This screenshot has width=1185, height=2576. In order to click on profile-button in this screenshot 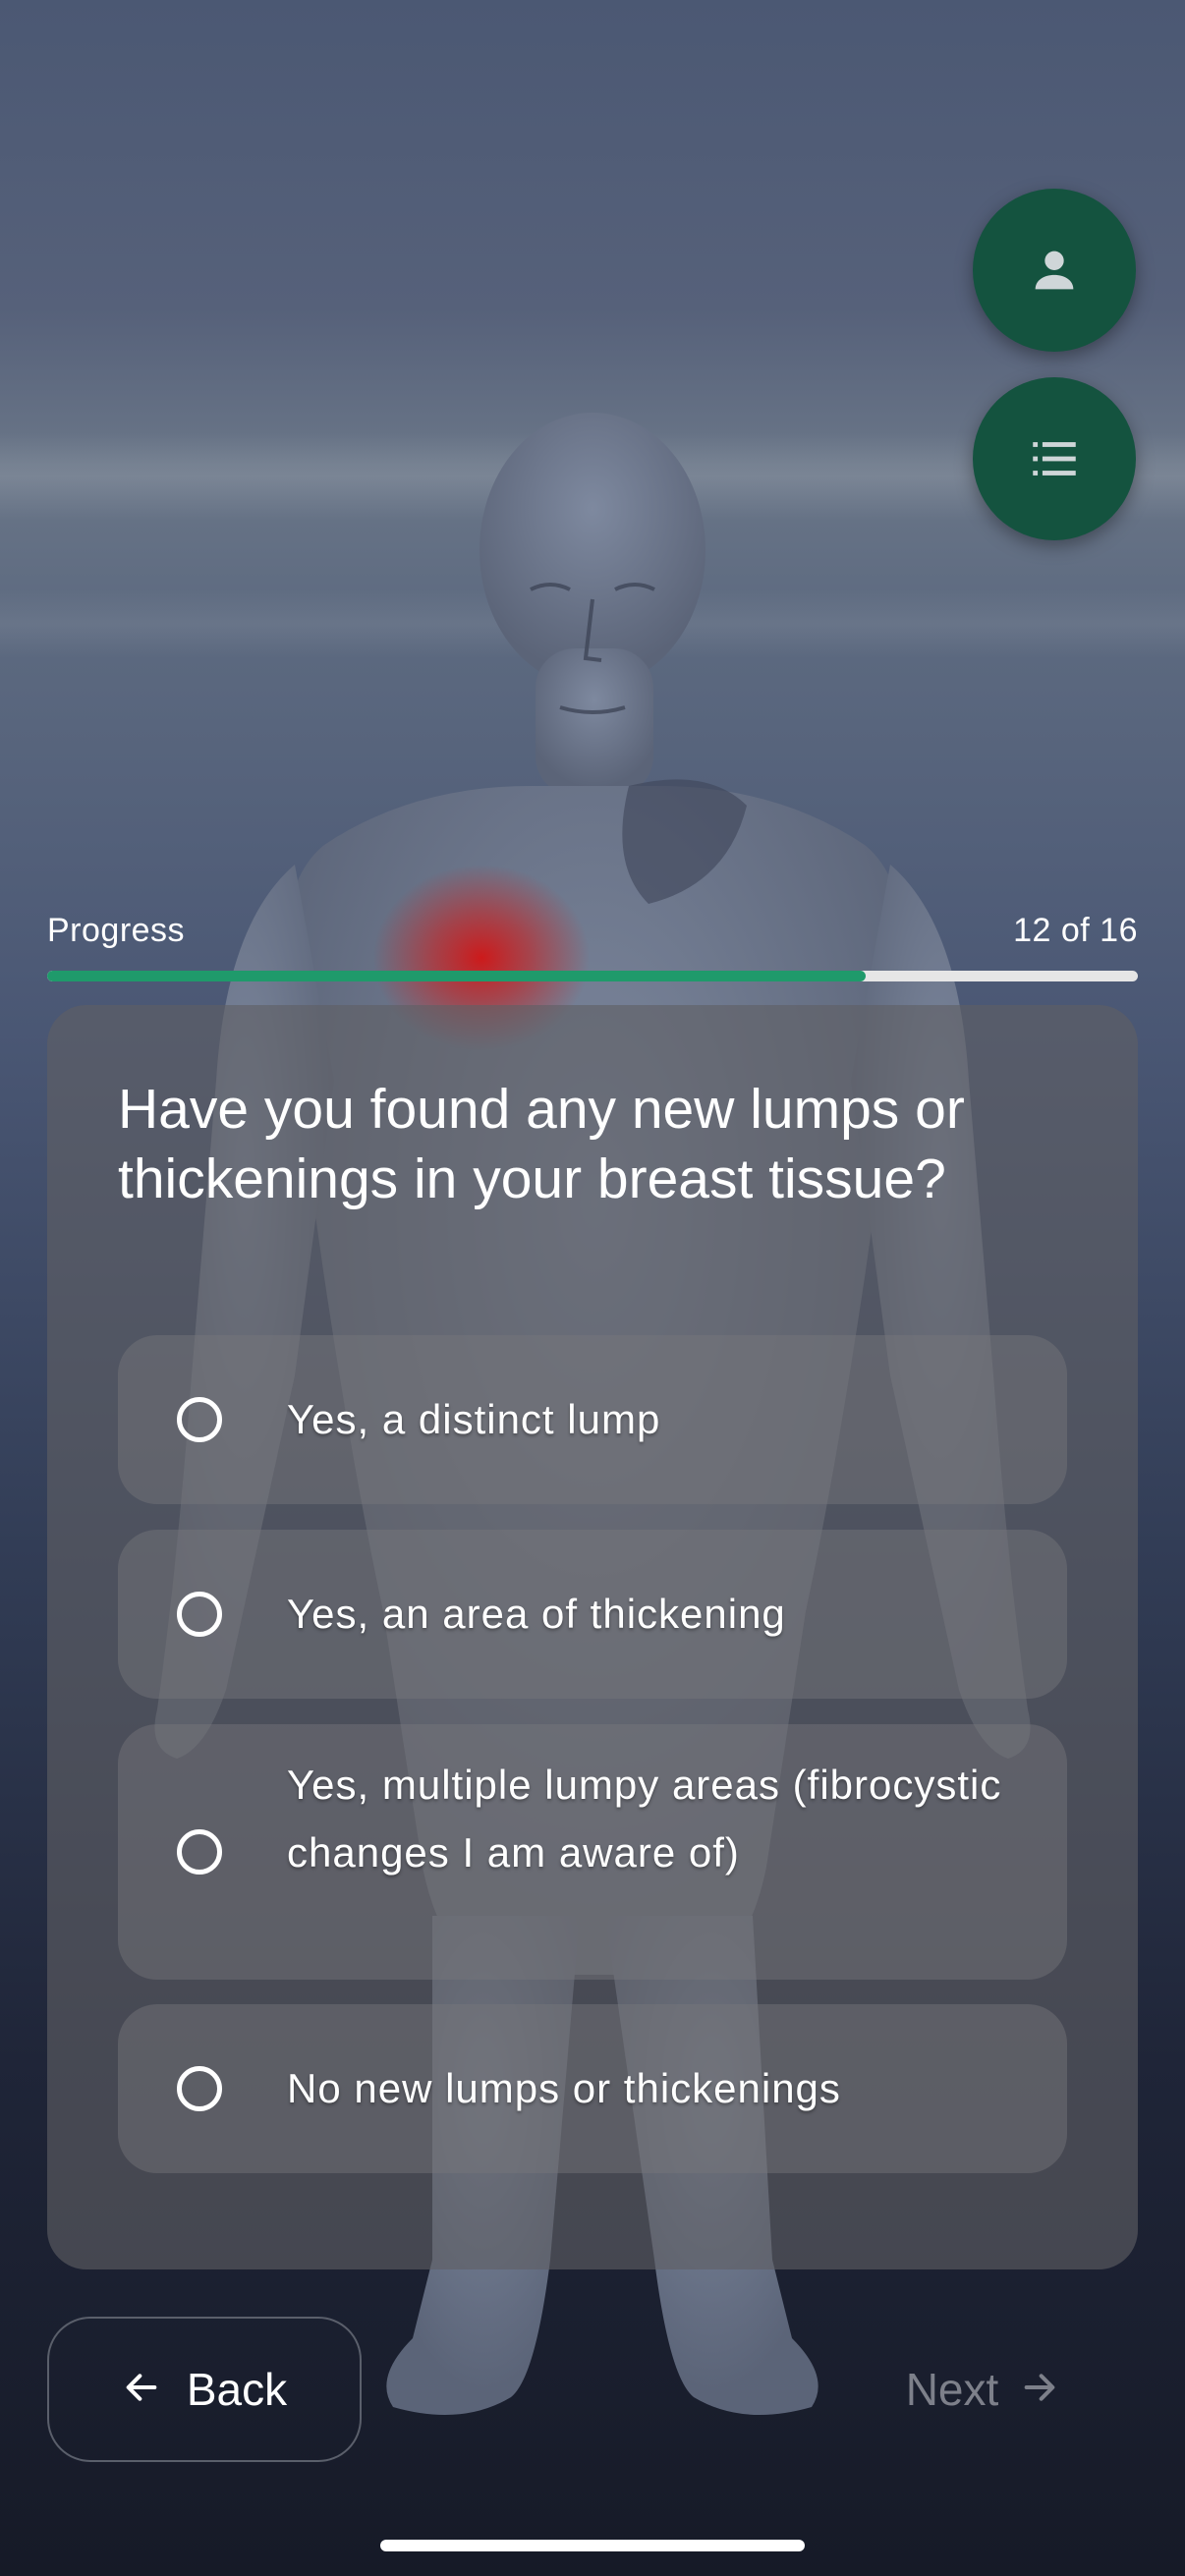, I will do `click(1054, 270)`.